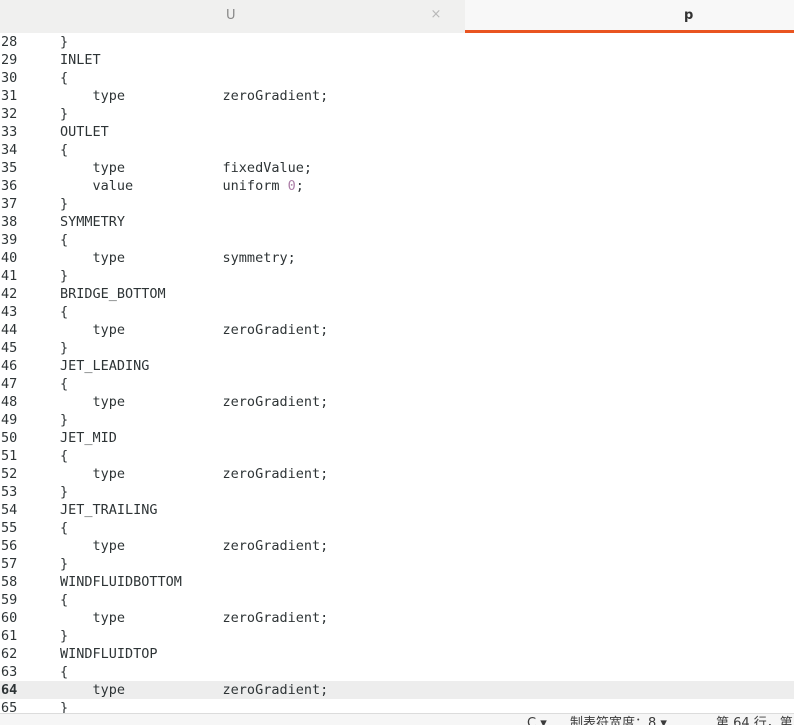 The width and height of the screenshot is (794, 725). What do you see at coordinates (9, 510) in the screenshot?
I see `line-number: 54` at bounding box center [9, 510].